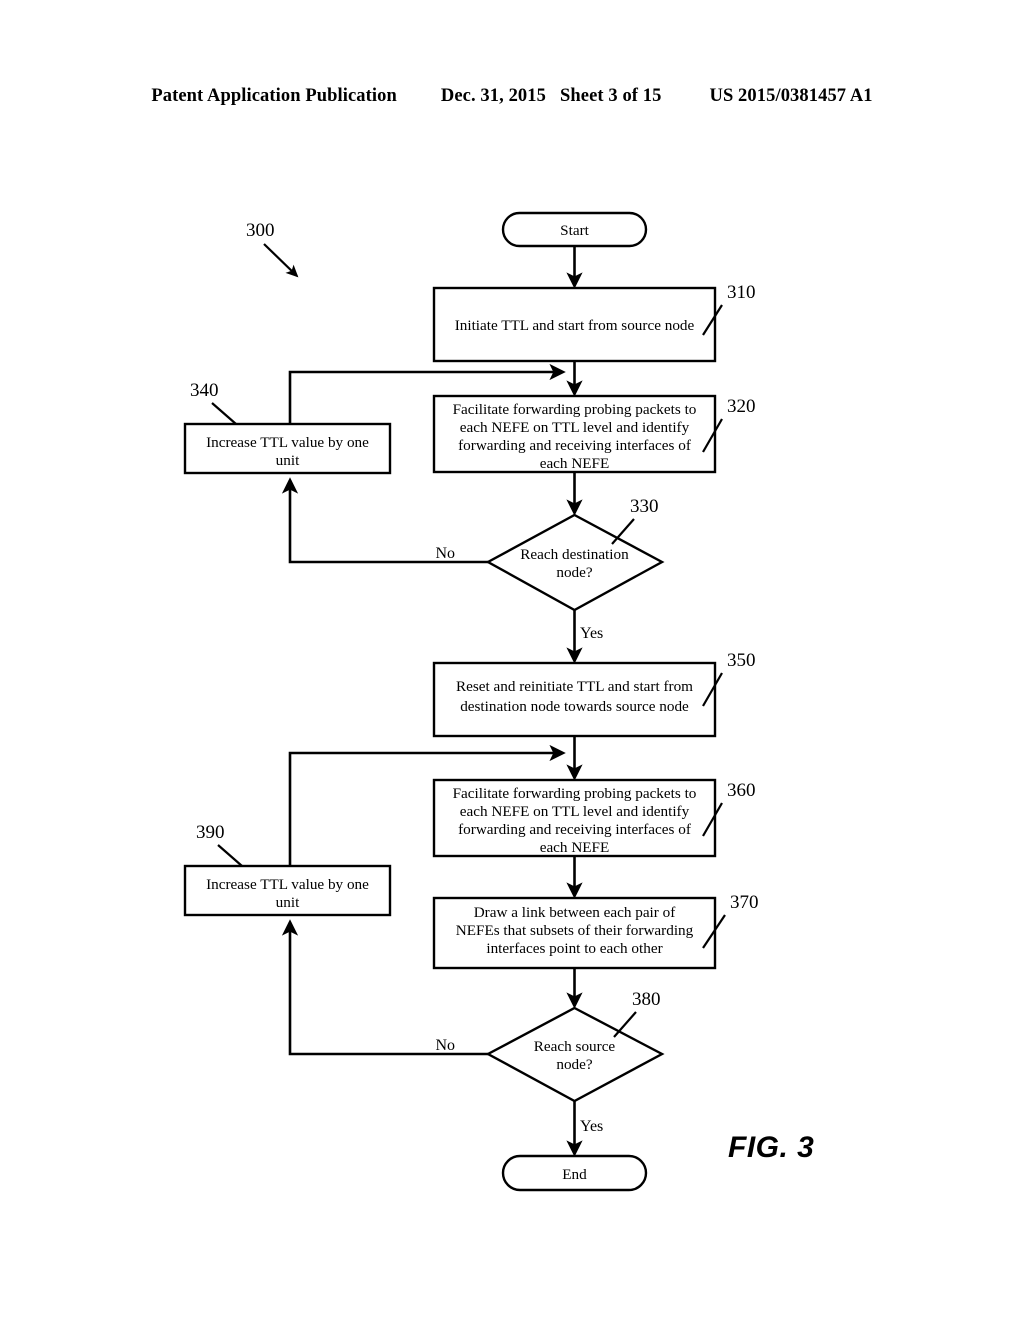 The width and height of the screenshot is (1024, 1320). I want to click on process-box-350-line-1: Reset and reinitiate TTL and start from, so click(574, 686).